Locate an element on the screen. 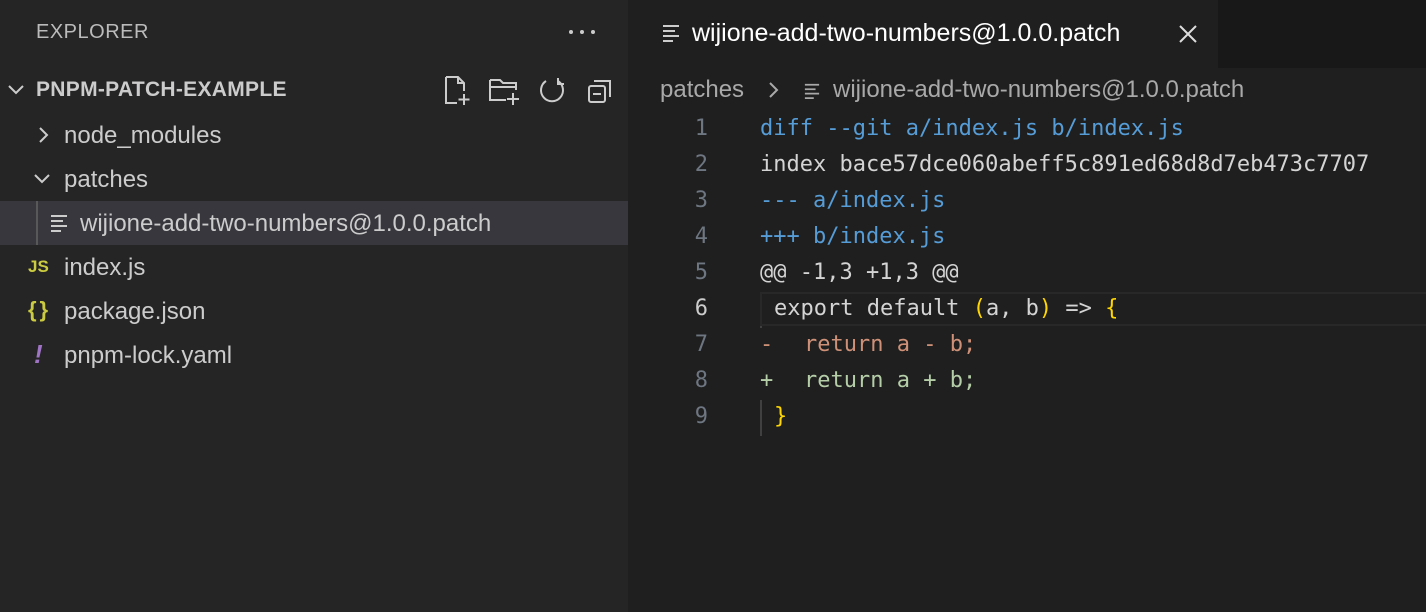 The image size is (1426, 612). collapse-all-icon is located at coordinates (599, 91).